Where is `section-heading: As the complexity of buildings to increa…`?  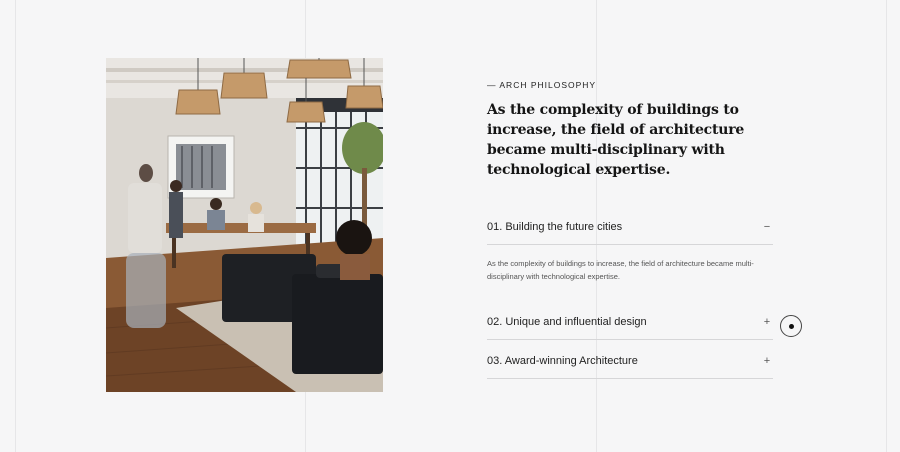 section-heading: As the complexity of buildings to increa… is located at coordinates (616, 140).